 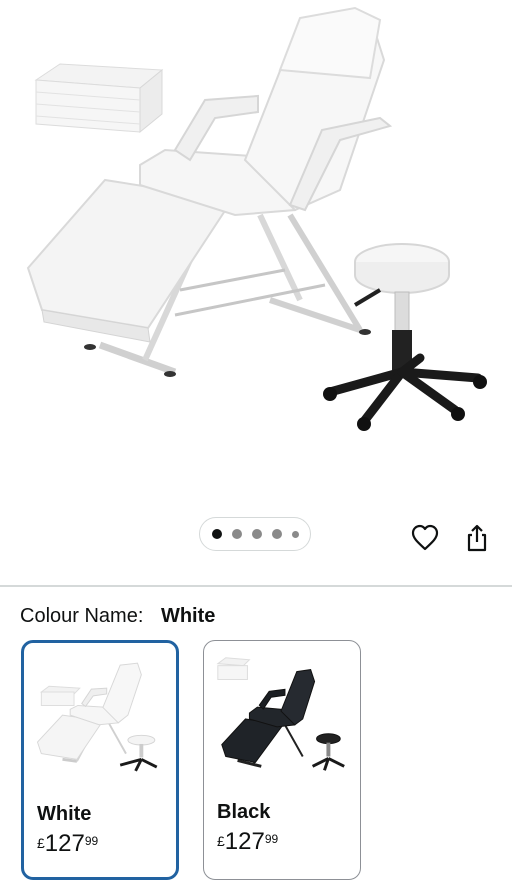 What do you see at coordinates (244, 812) in the screenshot?
I see `swatch-black-name: Black` at bounding box center [244, 812].